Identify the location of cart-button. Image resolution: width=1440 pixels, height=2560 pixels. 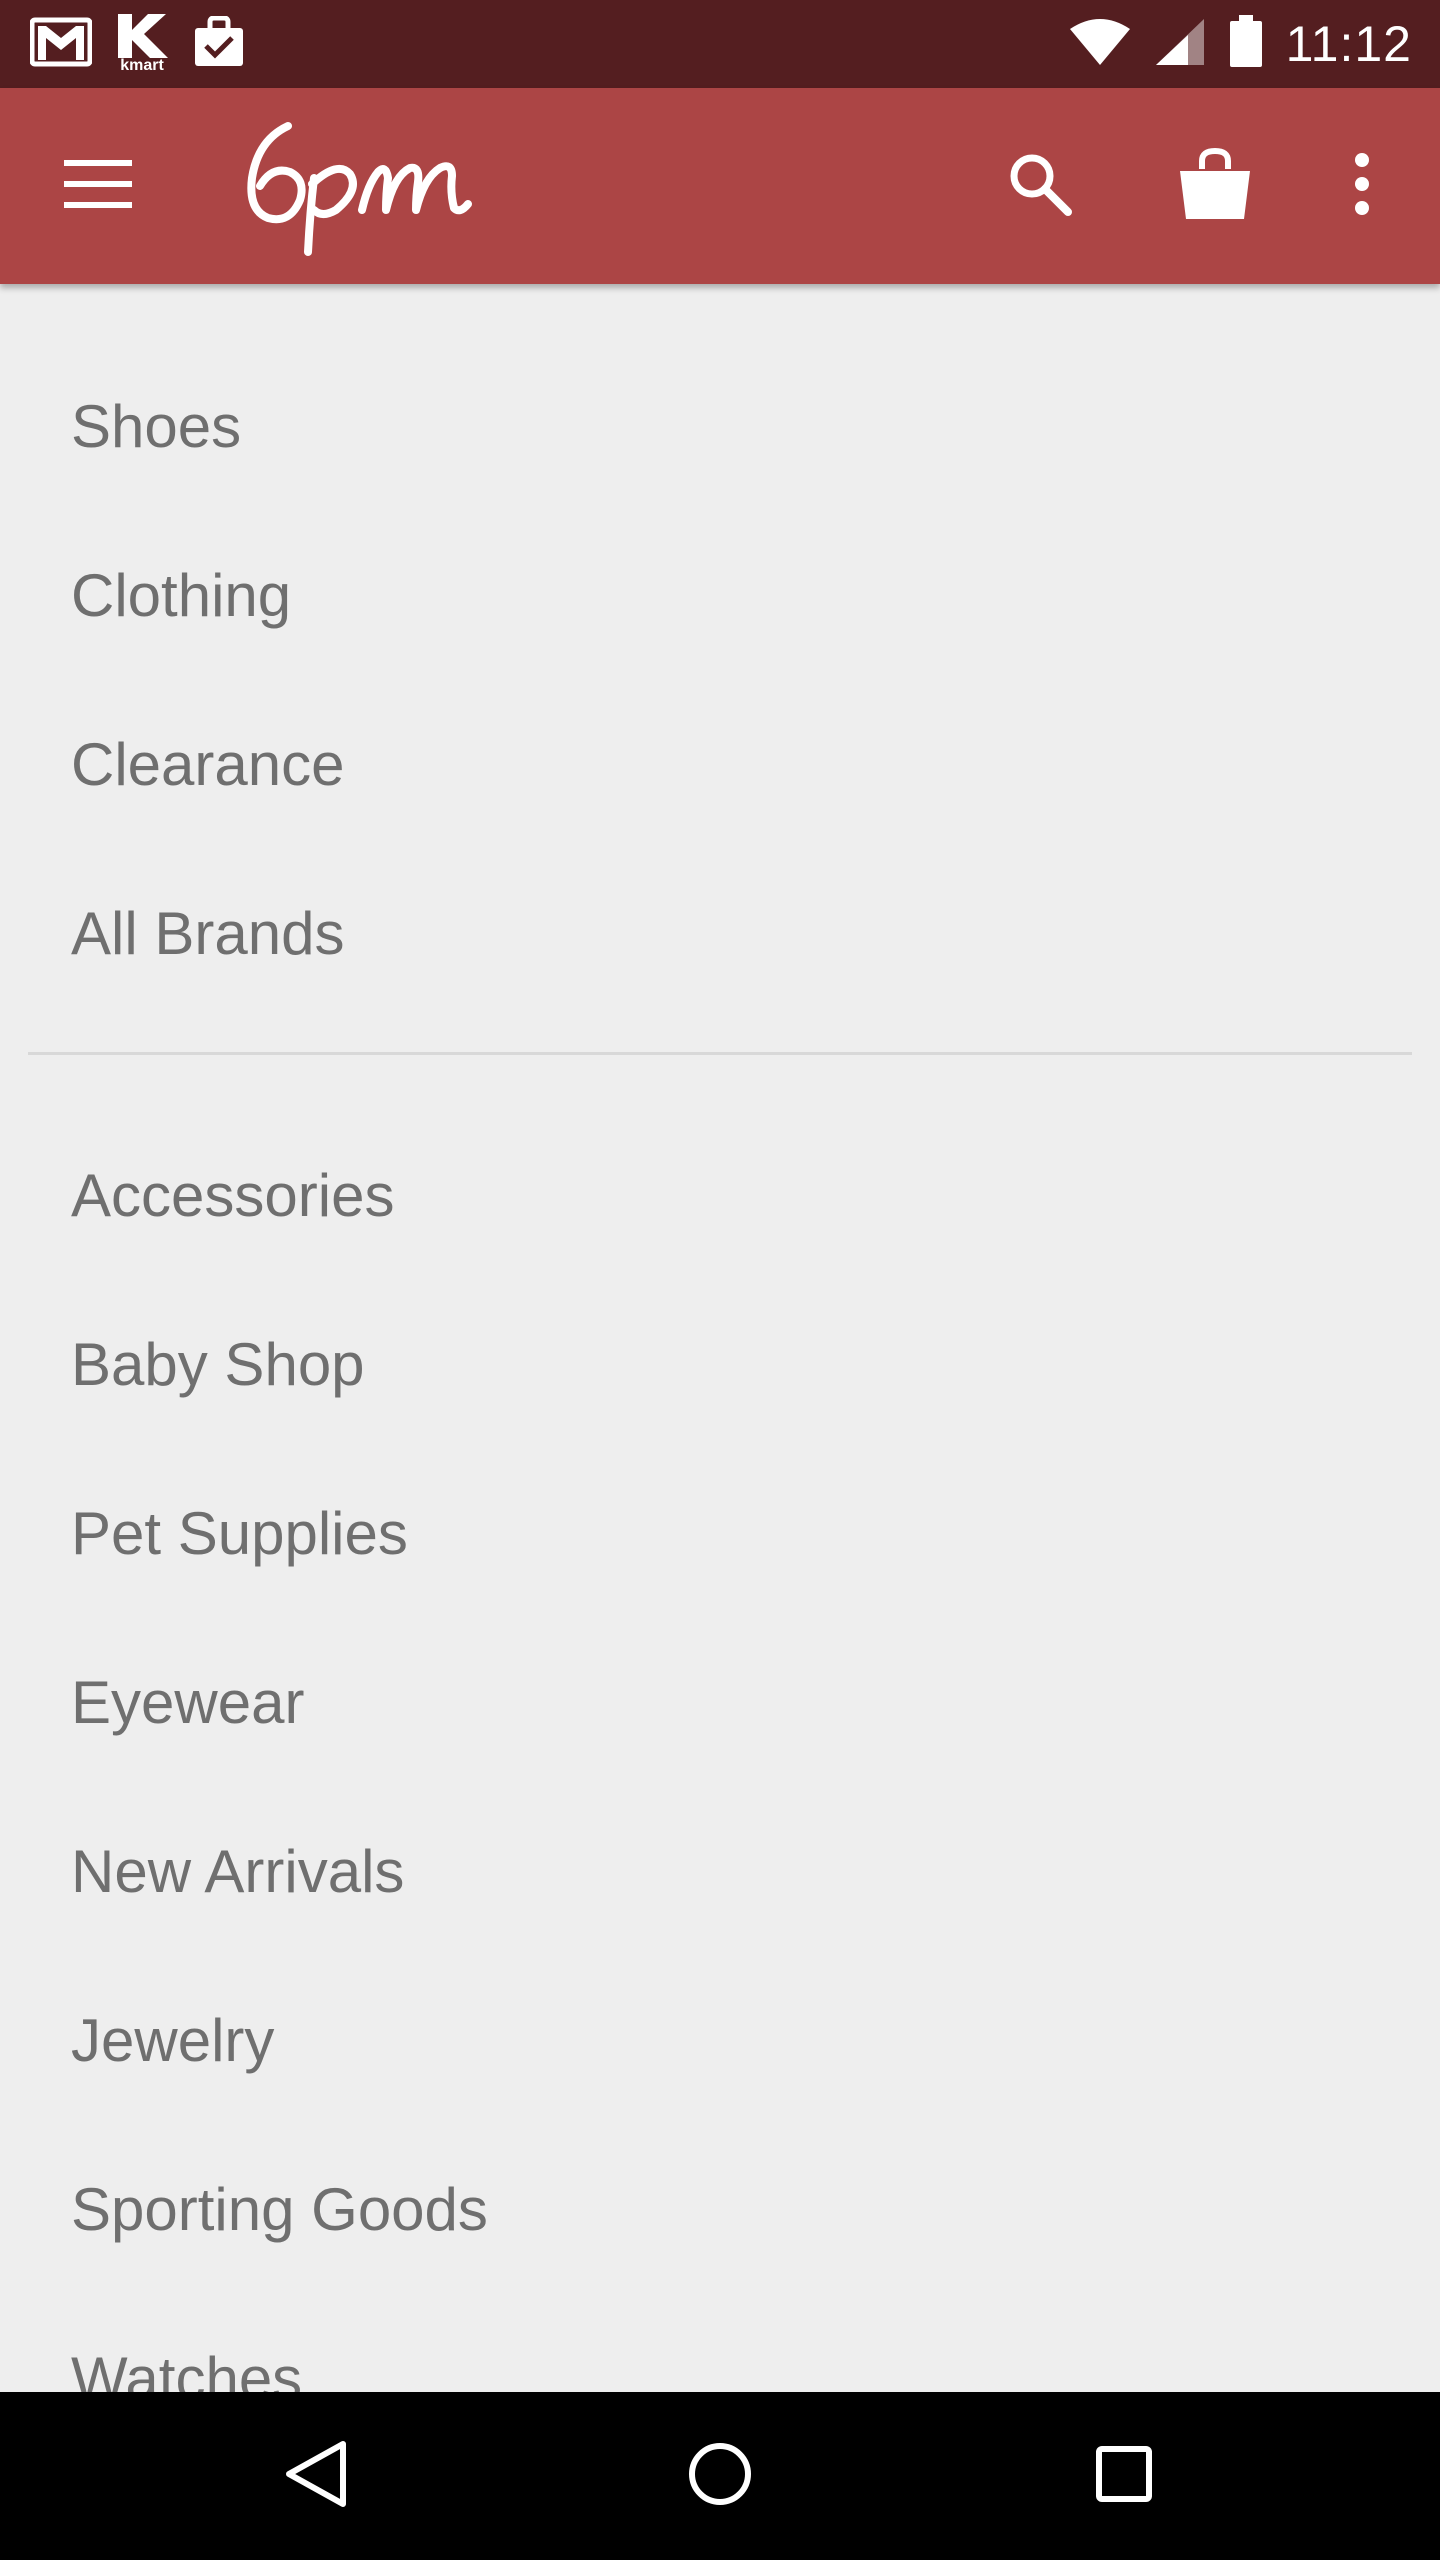
(1215, 186).